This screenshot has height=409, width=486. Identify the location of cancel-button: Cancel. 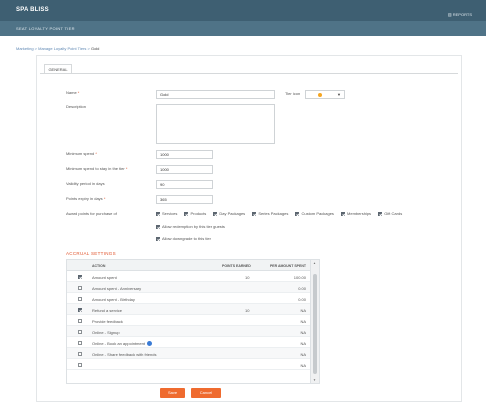
(206, 393).